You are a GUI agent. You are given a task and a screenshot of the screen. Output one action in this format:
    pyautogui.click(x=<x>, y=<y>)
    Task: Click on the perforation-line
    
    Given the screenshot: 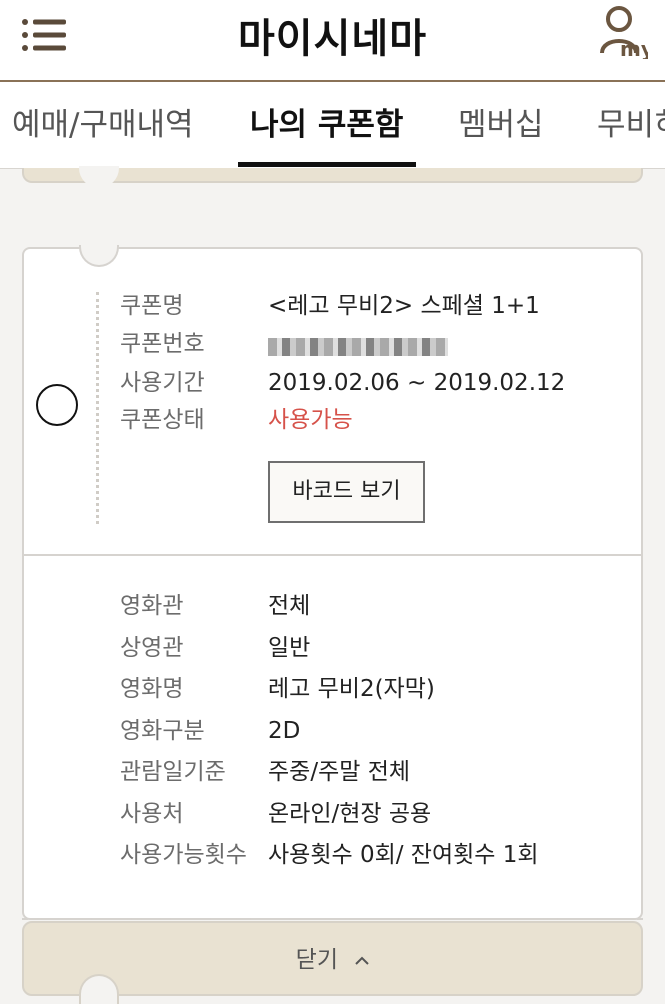 What is the action you would take?
    pyautogui.click(x=97, y=408)
    